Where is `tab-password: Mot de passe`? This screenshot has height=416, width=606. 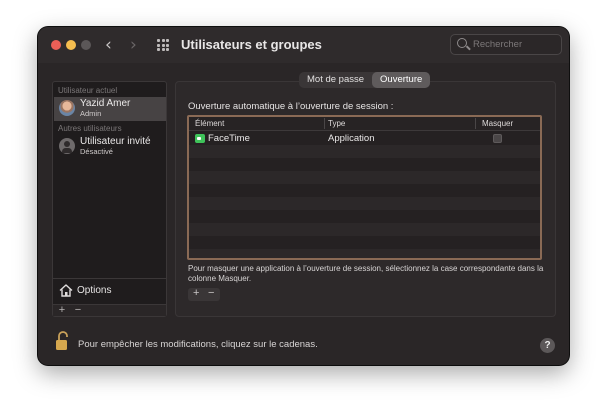
tab-password: Mot de passe is located at coordinates (335, 80).